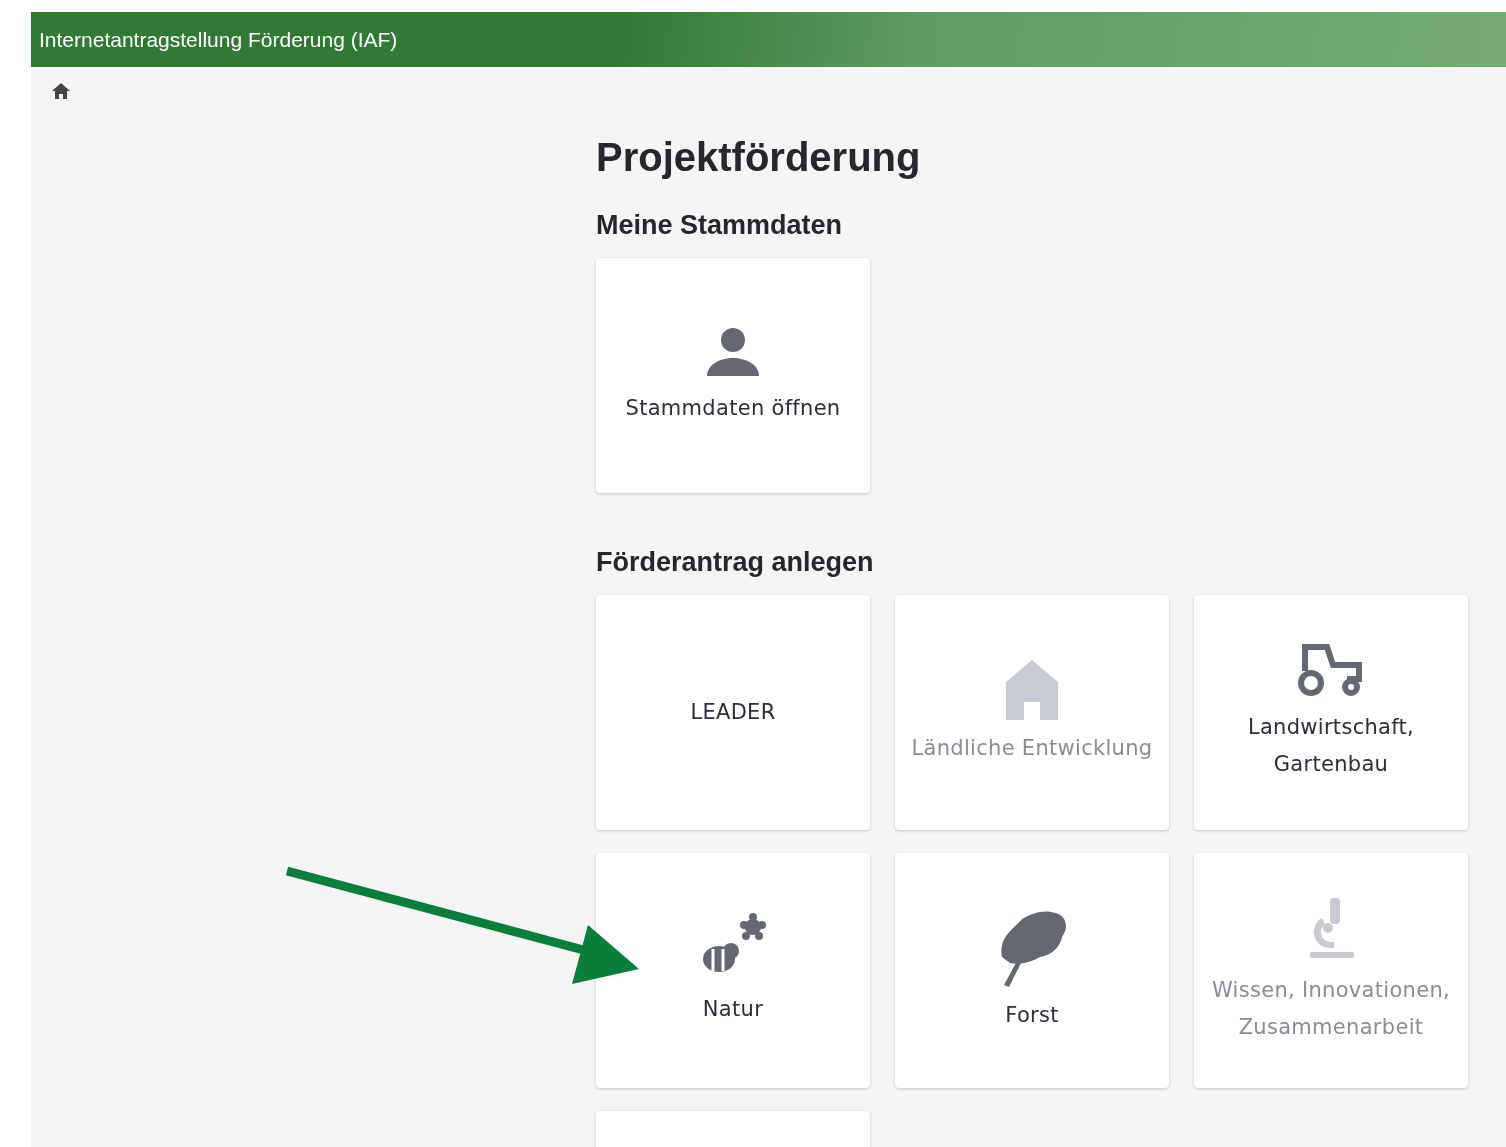  Describe the element at coordinates (733, 970) in the screenshot. I see `category-tile: Natur` at that location.